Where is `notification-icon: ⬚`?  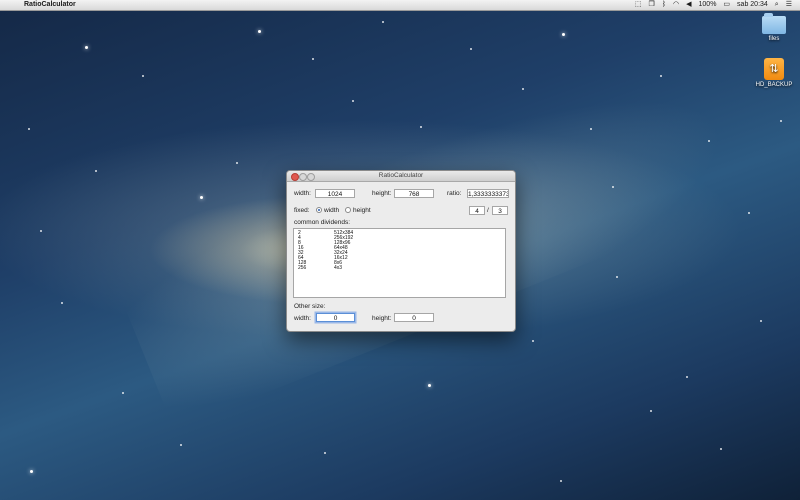
notification-icon: ⬚ is located at coordinates (638, 5).